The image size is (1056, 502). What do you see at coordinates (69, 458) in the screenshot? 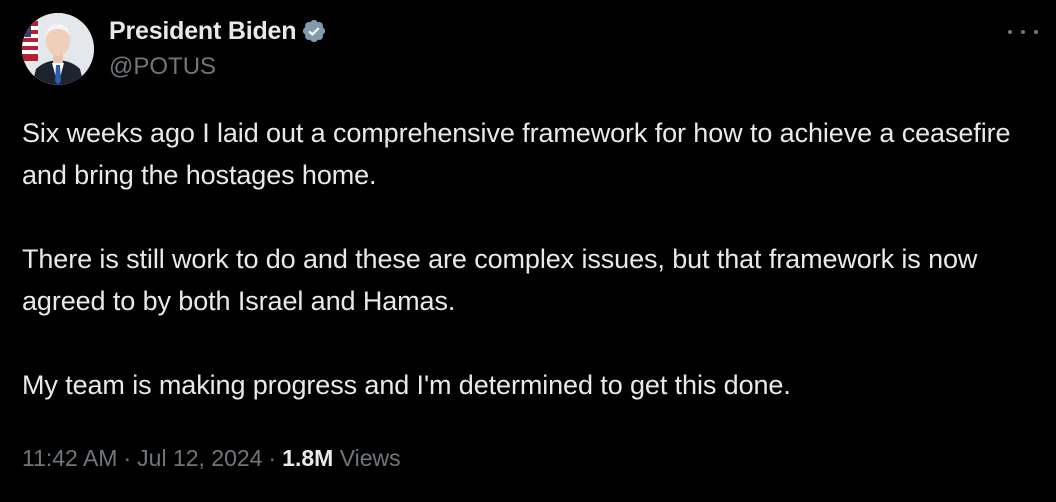
I see `tweet-time: 11:42 AM` at bounding box center [69, 458].